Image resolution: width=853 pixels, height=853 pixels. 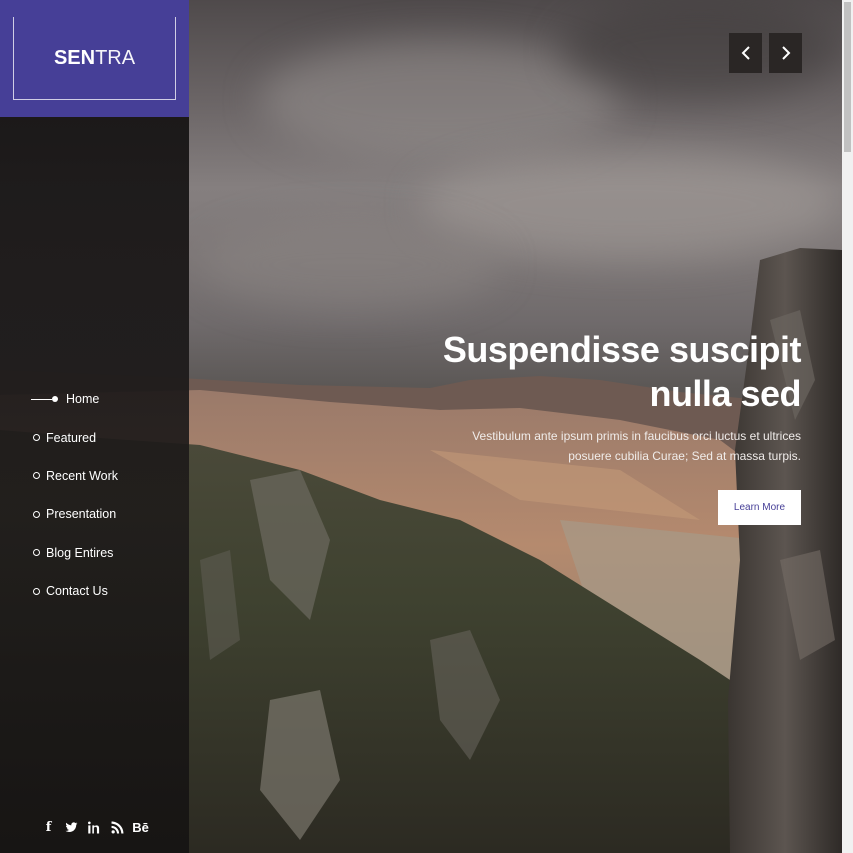 I want to click on nav-item-label: Blog Entires, so click(x=80, y=552).